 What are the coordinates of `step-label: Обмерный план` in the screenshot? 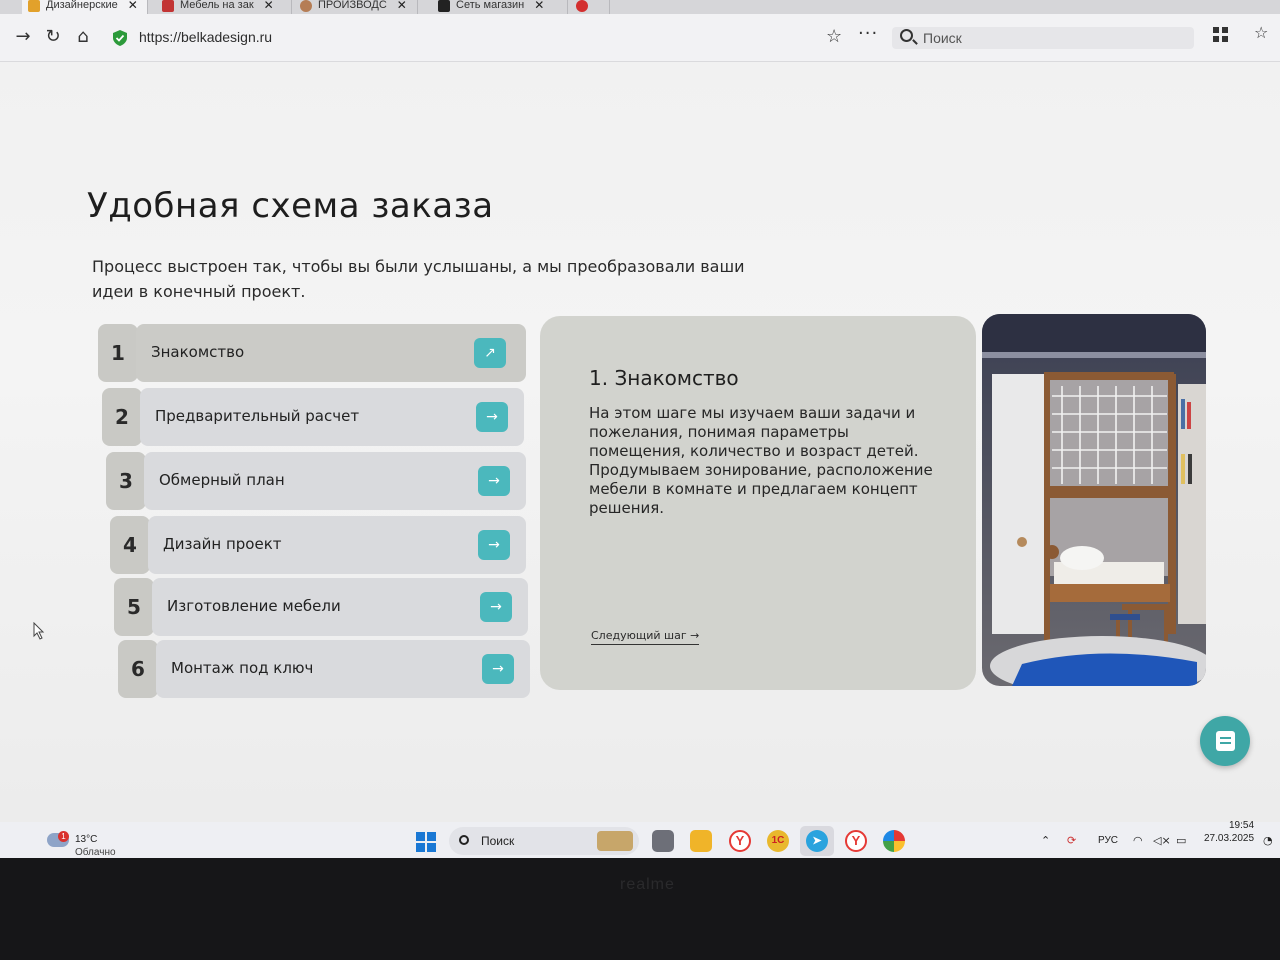 It's located at (222, 480).